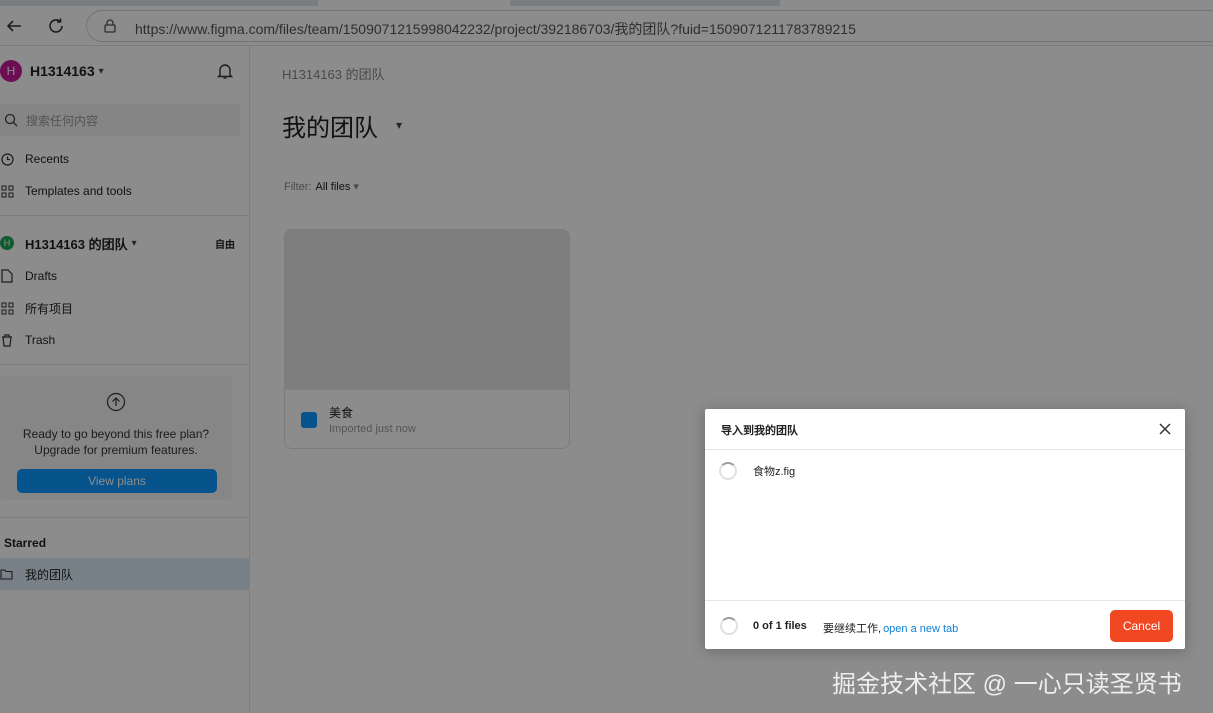 The image size is (1213, 713). I want to click on dialog-title: 导入到我的团队, so click(759, 431).